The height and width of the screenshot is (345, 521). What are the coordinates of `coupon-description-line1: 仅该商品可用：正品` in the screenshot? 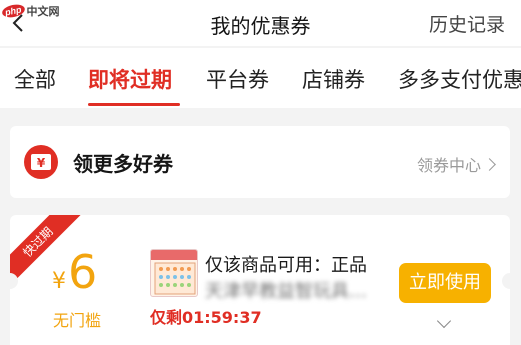 It's located at (300, 264).